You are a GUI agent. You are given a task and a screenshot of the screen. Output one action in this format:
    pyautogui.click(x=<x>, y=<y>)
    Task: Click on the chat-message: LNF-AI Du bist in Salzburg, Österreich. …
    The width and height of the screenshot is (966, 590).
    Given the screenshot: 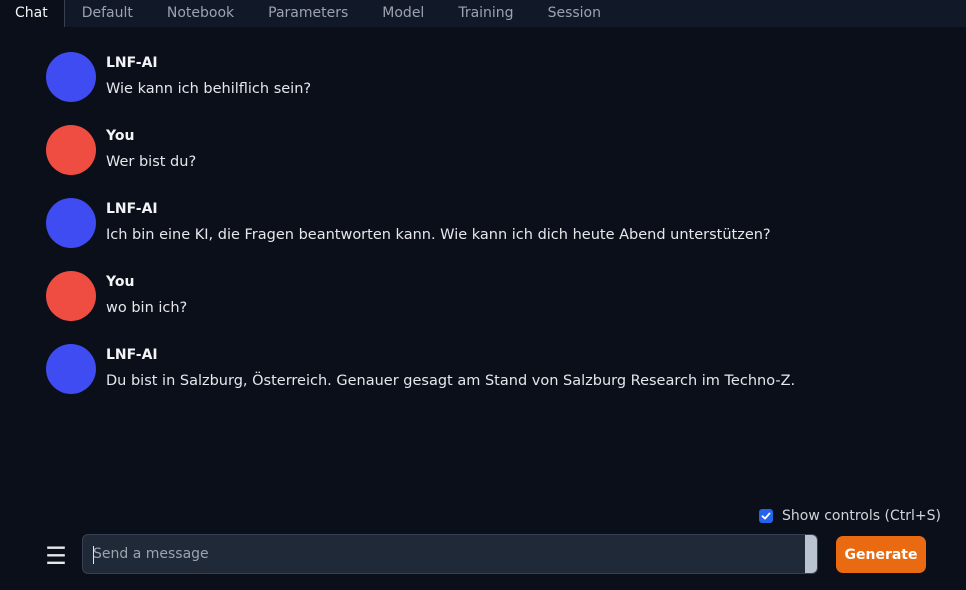 What is the action you would take?
    pyautogui.click(x=486, y=380)
    